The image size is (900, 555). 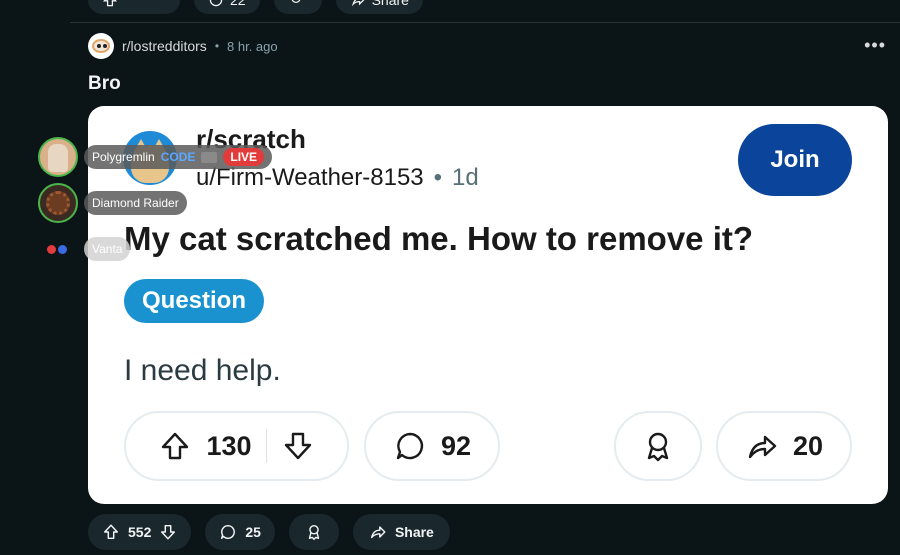 I want to click on embedded-vote-count: 130, so click(x=229, y=445).